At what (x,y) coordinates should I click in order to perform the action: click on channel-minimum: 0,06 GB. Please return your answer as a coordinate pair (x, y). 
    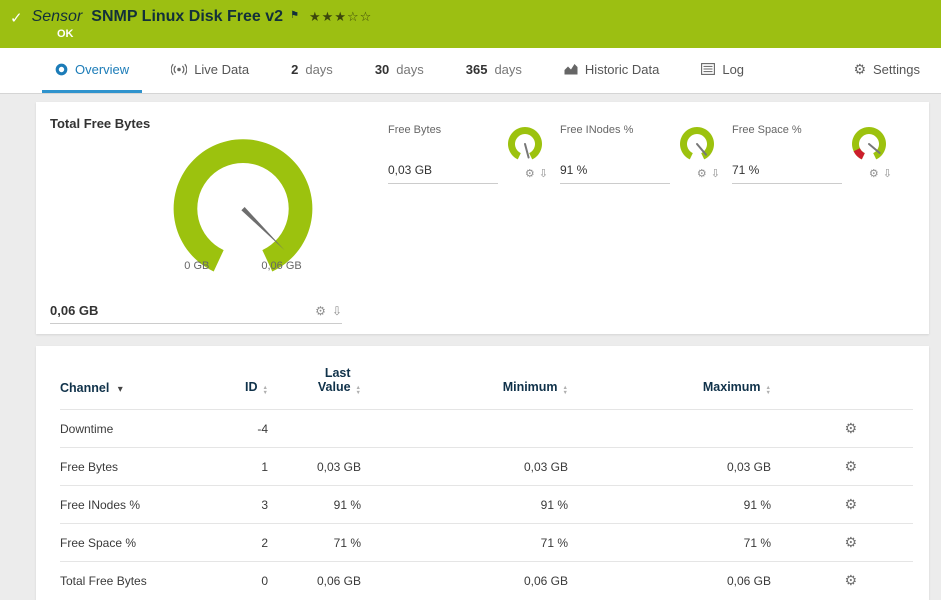
    Looking at the image, I should click on (545, 580).